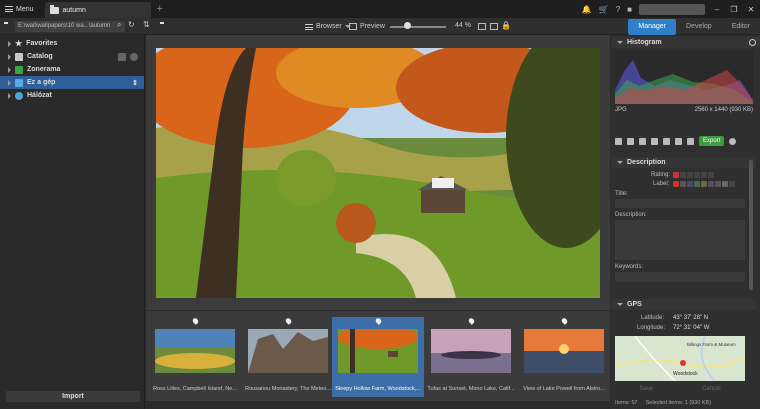 The height and width of the screenshot is (409, 760). Describe the element at coordinates (661, 175) in the screenshot. I see `rating-label: Rating:` at that location.